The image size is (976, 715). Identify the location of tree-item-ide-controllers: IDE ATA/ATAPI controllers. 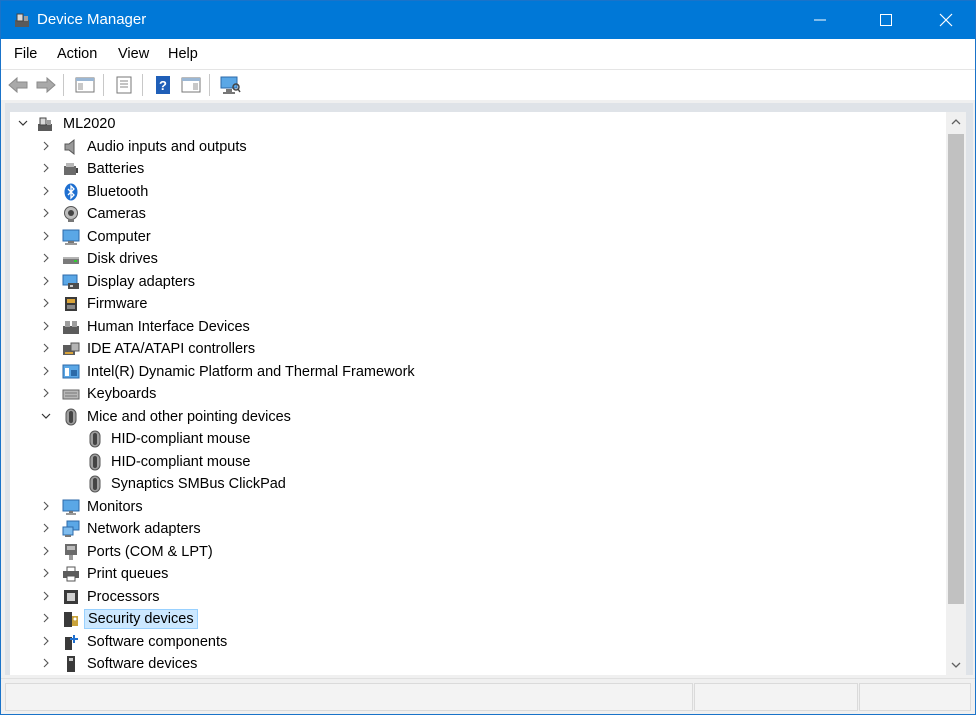
(478, 349).